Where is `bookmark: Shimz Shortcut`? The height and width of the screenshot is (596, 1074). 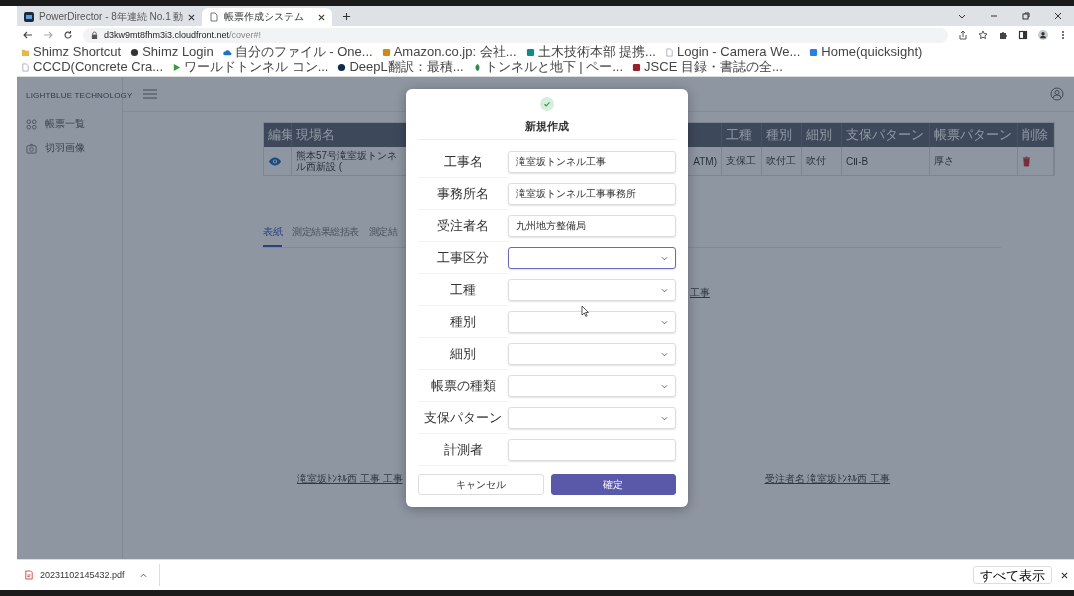 bookmark: Shimz Shortcut is located at coordinates (71, 52).